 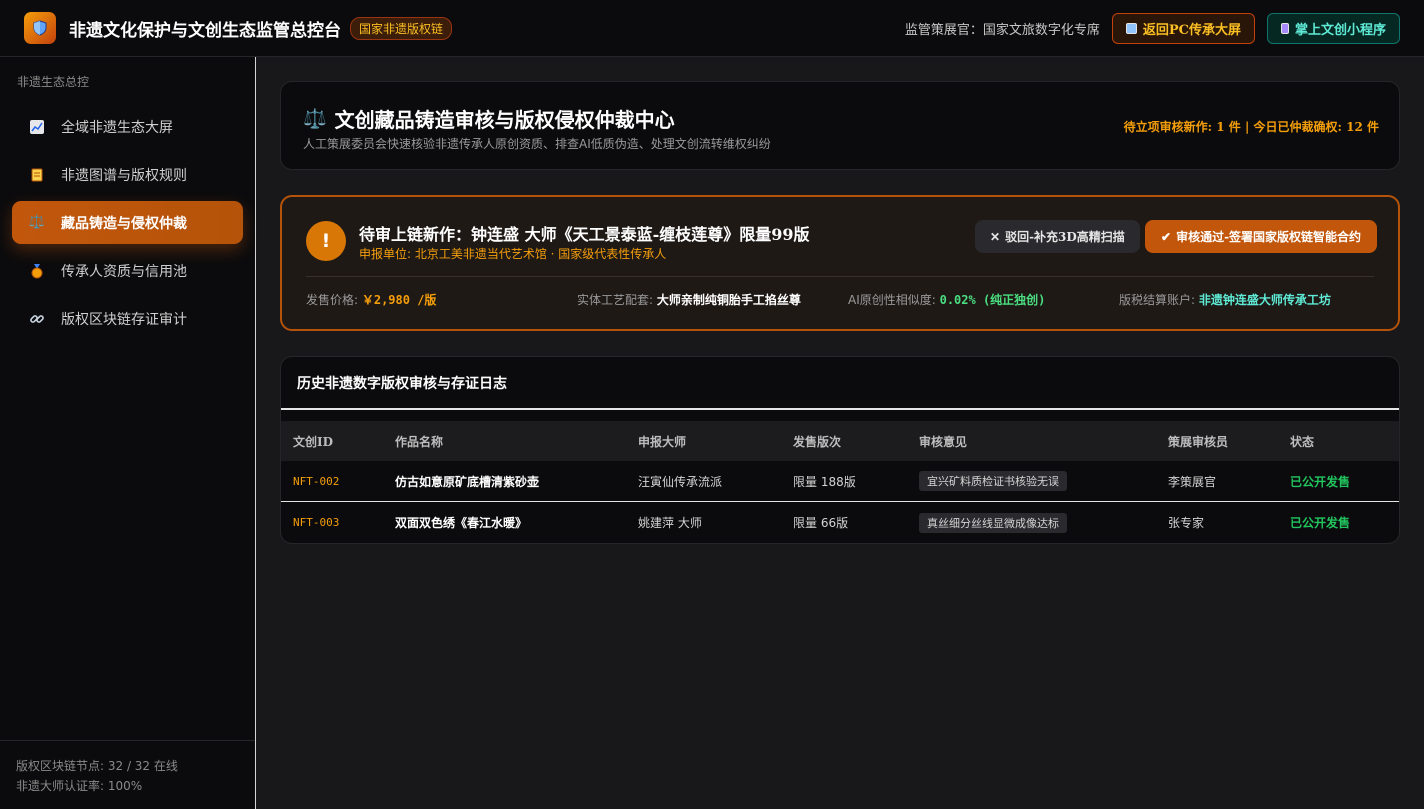 What do you see at coordinates (313, 441) in the screenshot?
I see `col-header: 文创ID` at bounding box center [313, 441].